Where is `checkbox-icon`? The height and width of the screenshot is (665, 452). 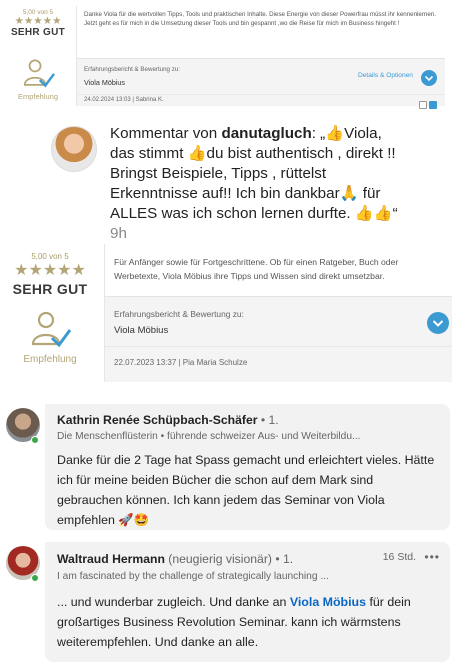 checkbox-icon is located at coordinates (433, 104).